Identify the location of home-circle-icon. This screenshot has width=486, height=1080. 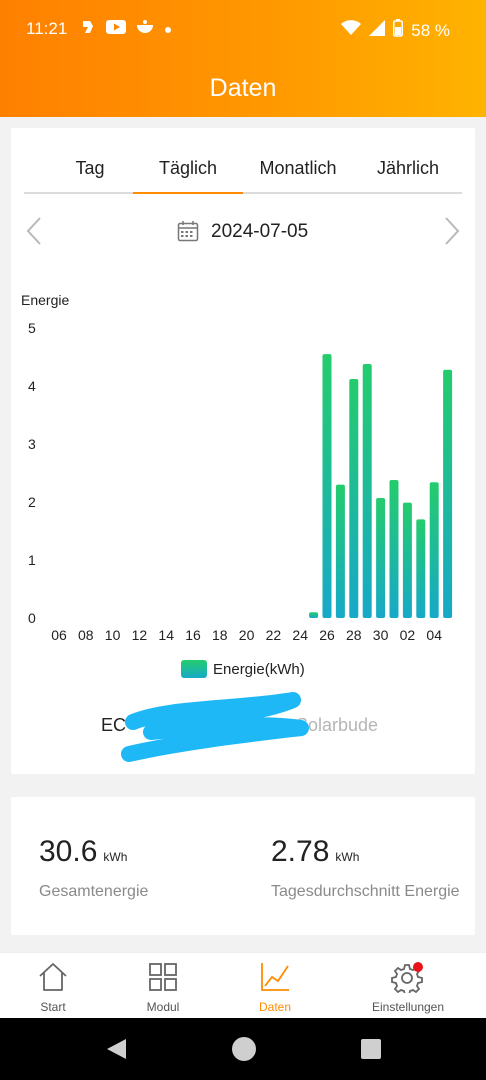
(244, 1049).